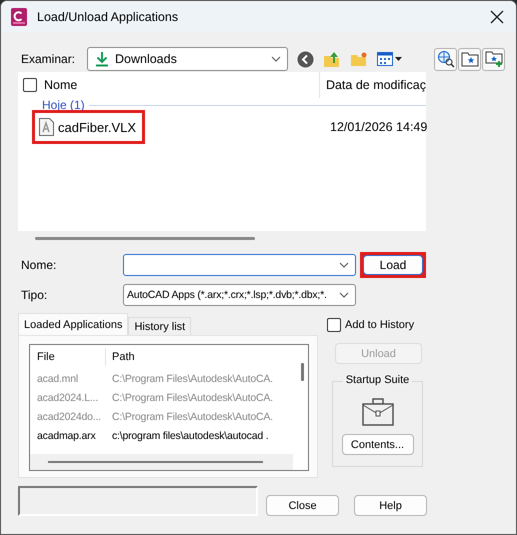 This screenshot has width=517, height=535. Describe the element at coordinates (88, 127) in the screenshot. I see `file-item: cadFiber.VLX` at that location.